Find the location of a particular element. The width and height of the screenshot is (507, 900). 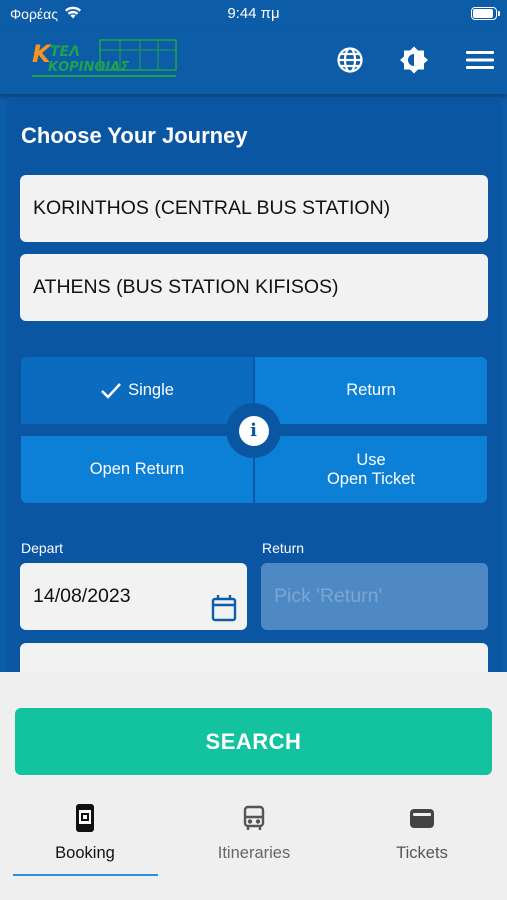

tab-itineraries: Itineraries is located at coordinates (254, 832).